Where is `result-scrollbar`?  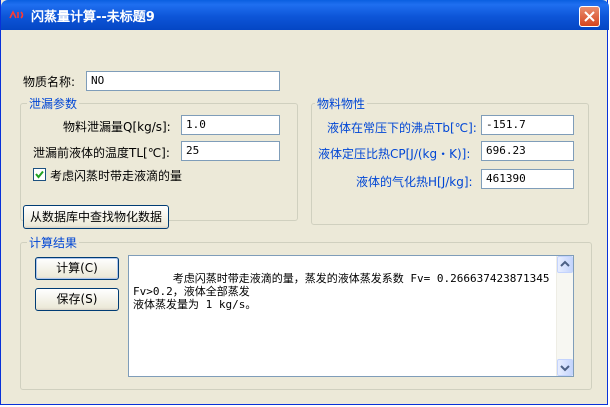
result-scrollbar is located at coordinates (564, 316).